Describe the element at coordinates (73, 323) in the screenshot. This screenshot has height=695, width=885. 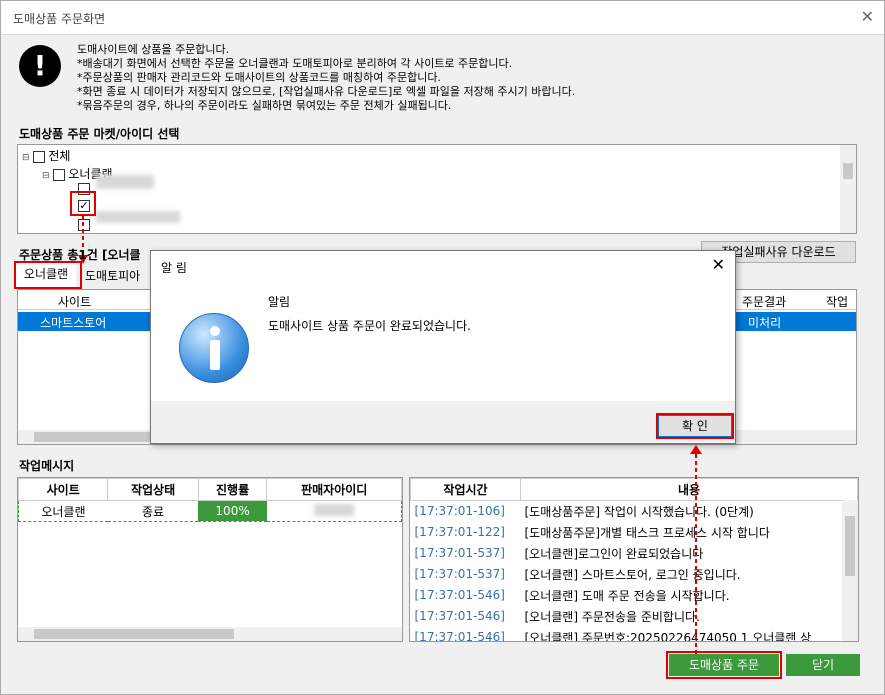
I see `cell-site: 스마트스토어` at that location.